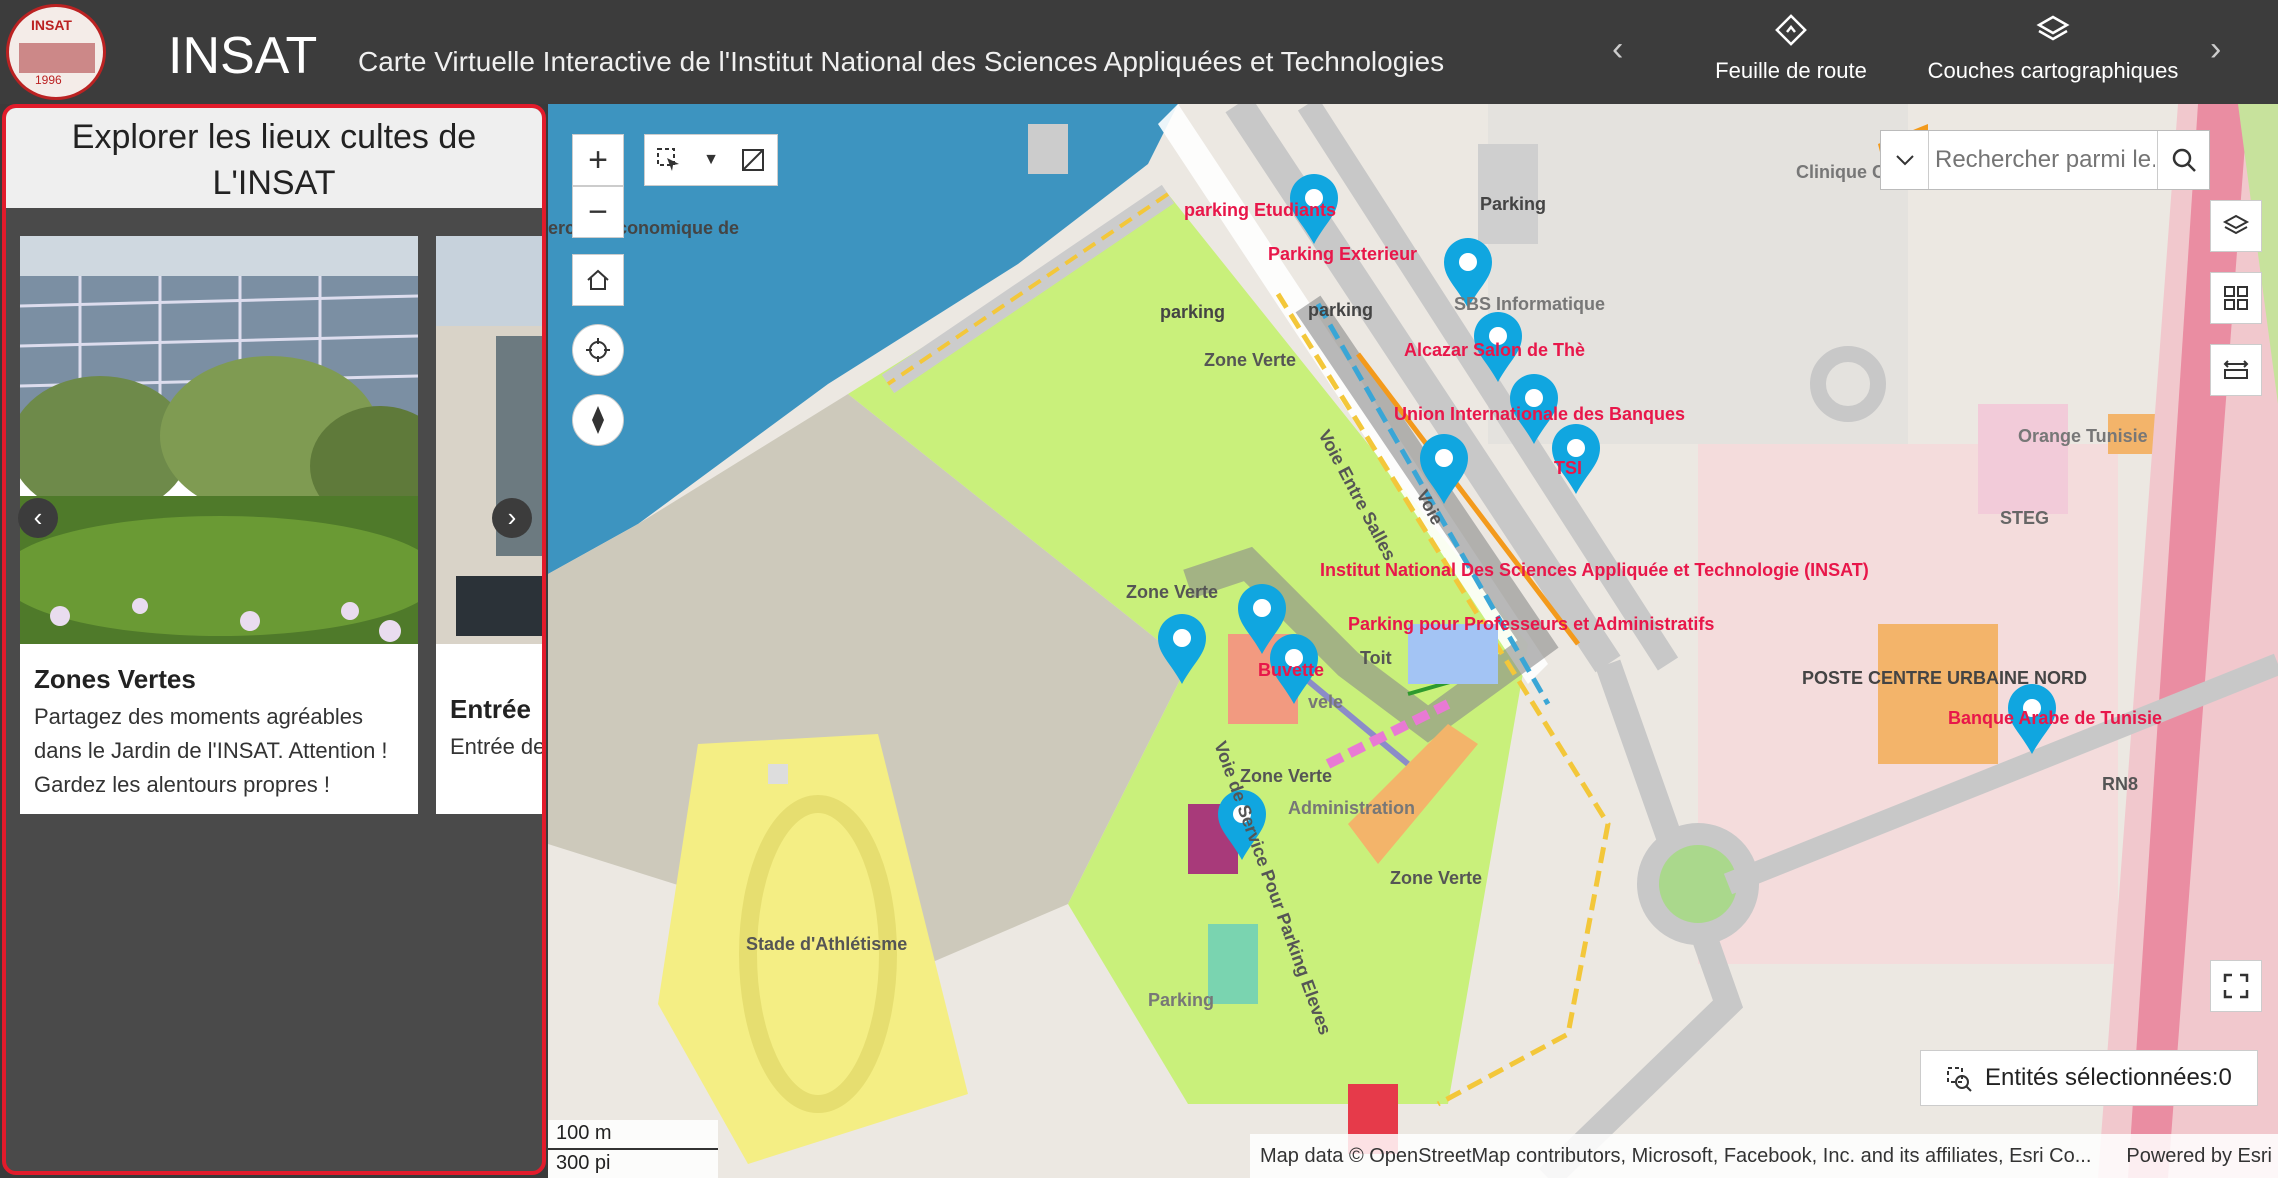 The width and height of the screenshot is (2278, 1178). I want to click on label-parking-south: Parking, so click(1181, 1000).